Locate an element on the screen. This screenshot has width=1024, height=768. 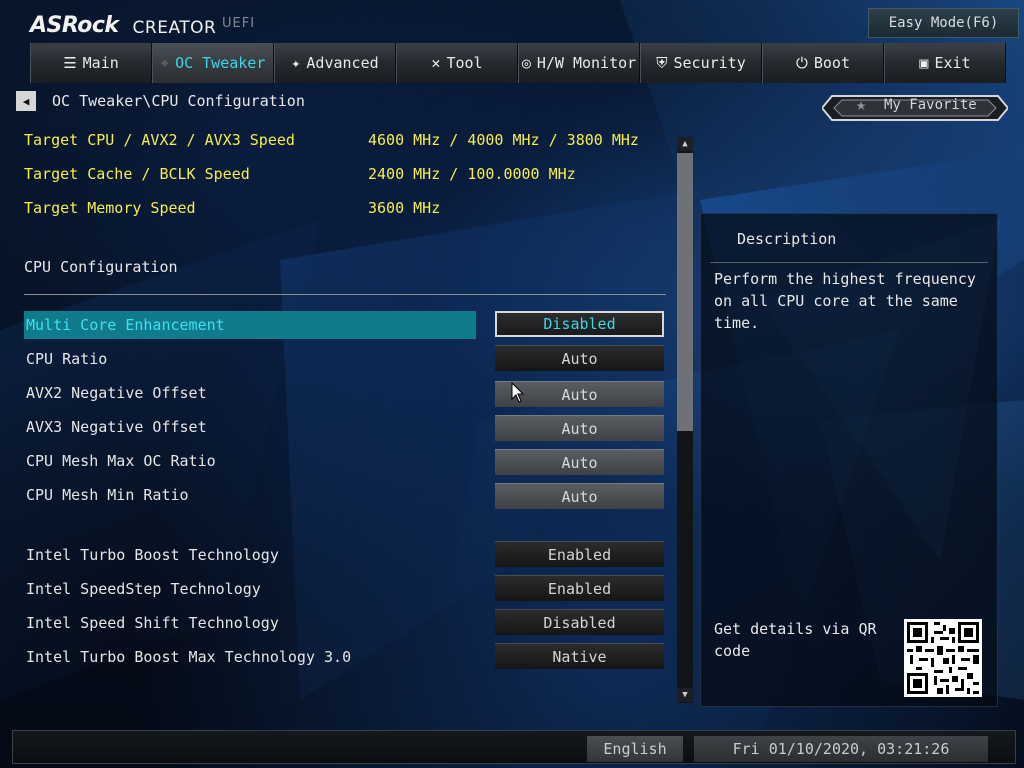
my-favorite-button: ★ My Favorite is located at coordinates (915, 108).